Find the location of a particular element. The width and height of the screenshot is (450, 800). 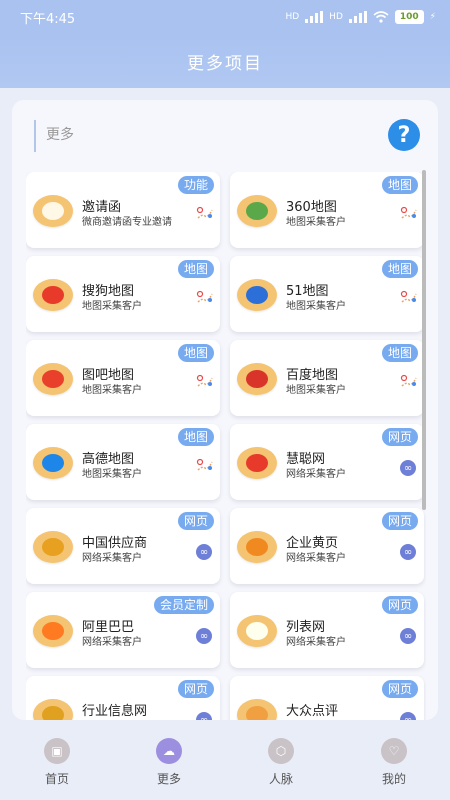

project-card: 功能 邀请函 微商邀请函专业邀请 is located at coordinates (123, 210).